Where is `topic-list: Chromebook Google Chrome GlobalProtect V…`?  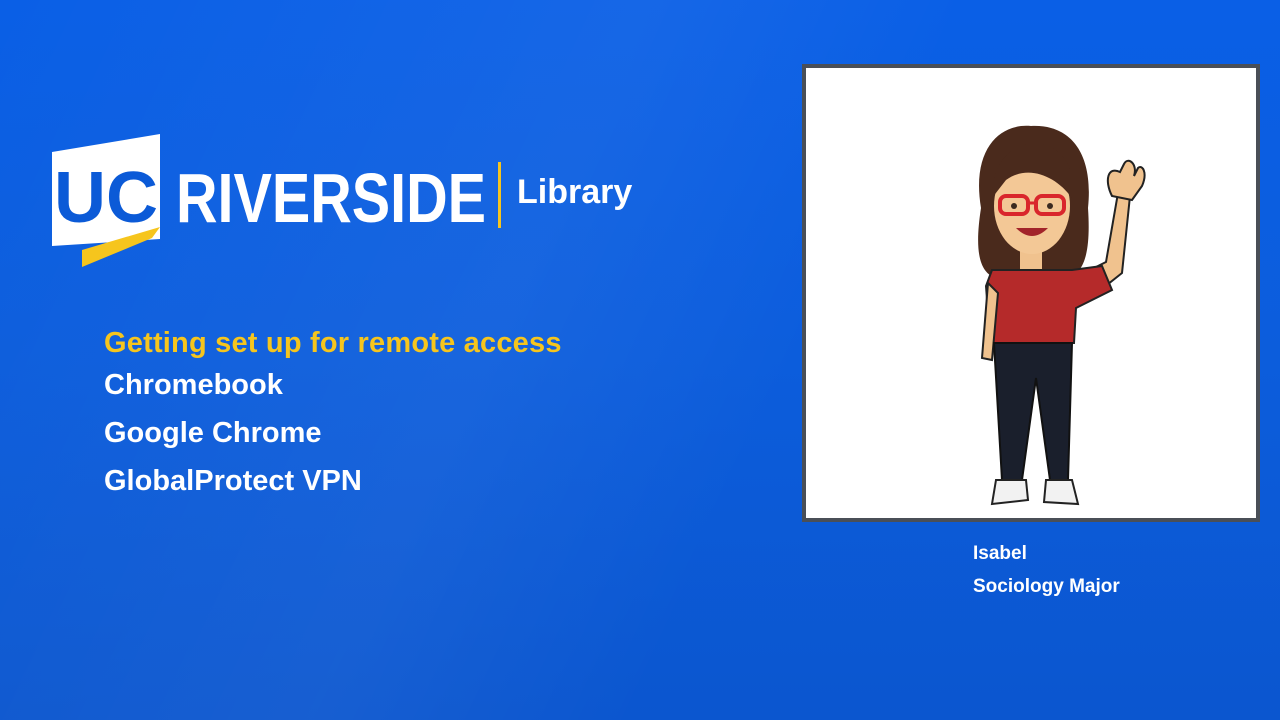
topic-list: Chromebook Google Chrome GlobalProtect V… is located at coordinates (233, 438).